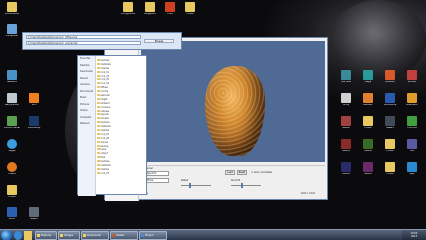 The width and height of the screenshot is (426, 240). I want to click on list-item-label: rock_06, so click(105, 138).